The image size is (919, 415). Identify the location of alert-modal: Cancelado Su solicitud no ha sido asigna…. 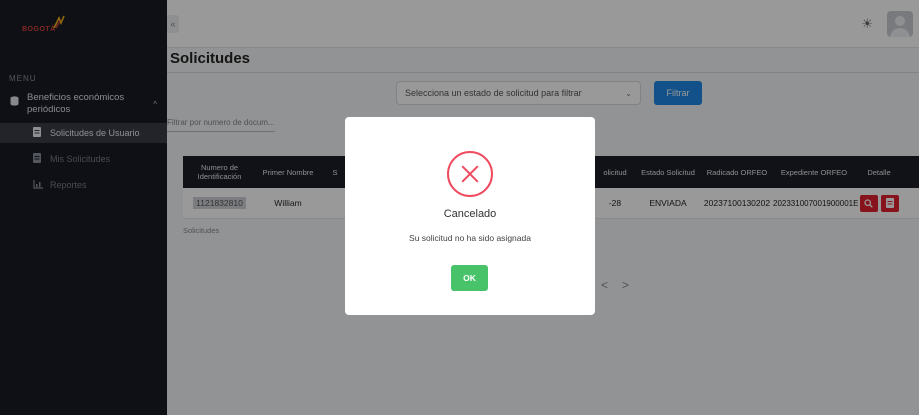
(470, 216).